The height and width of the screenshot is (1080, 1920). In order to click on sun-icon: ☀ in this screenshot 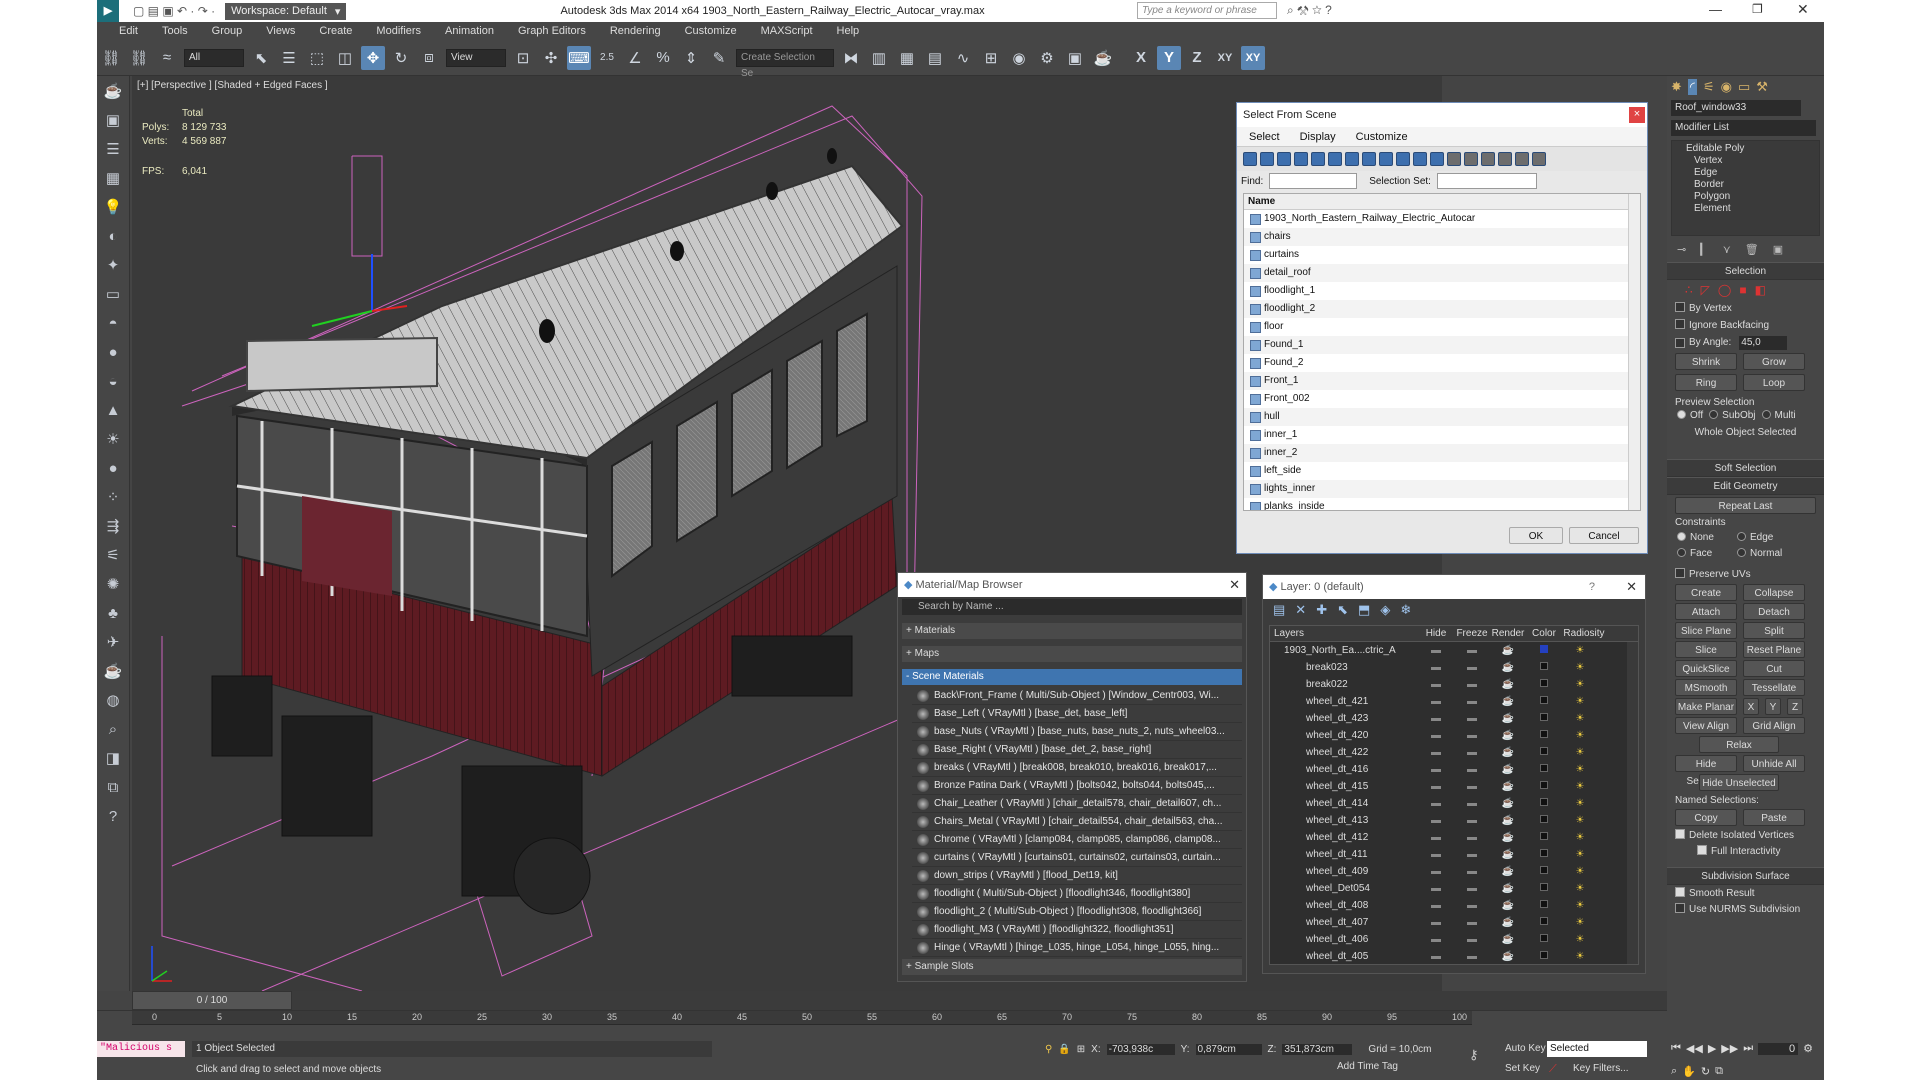, I will do `click(113, 439)`.